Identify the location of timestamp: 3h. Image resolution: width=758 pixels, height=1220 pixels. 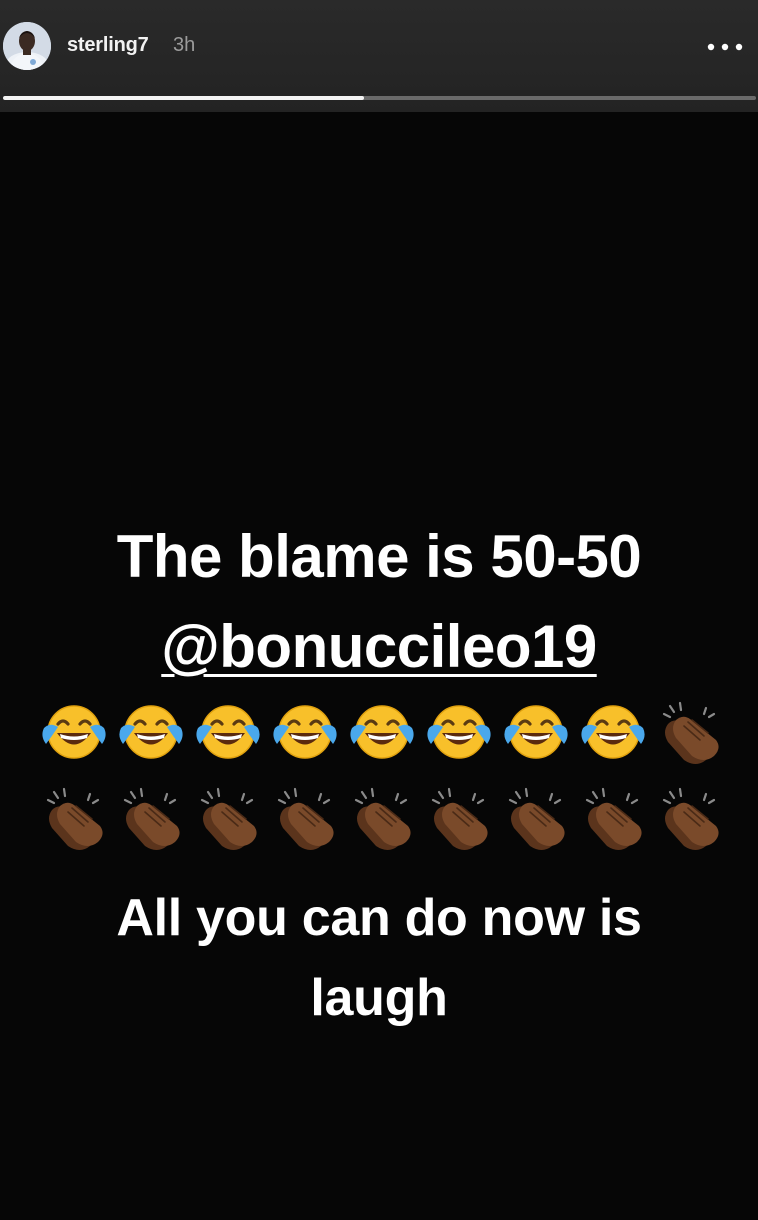
(184, 45).